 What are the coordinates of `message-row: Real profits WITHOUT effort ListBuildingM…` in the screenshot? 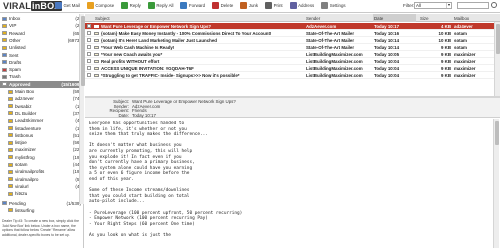 It's located at (292, 61).